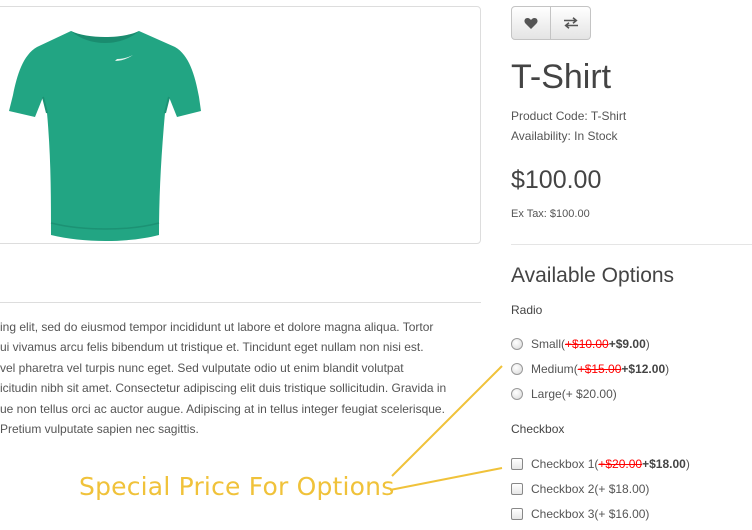 Image resolution: width=752 pixels, height=530 pixels. What do you see at coordinates (593, 275) in the screenshot?
I see `options-heading: Available Options` at bounding box center [593, 275].